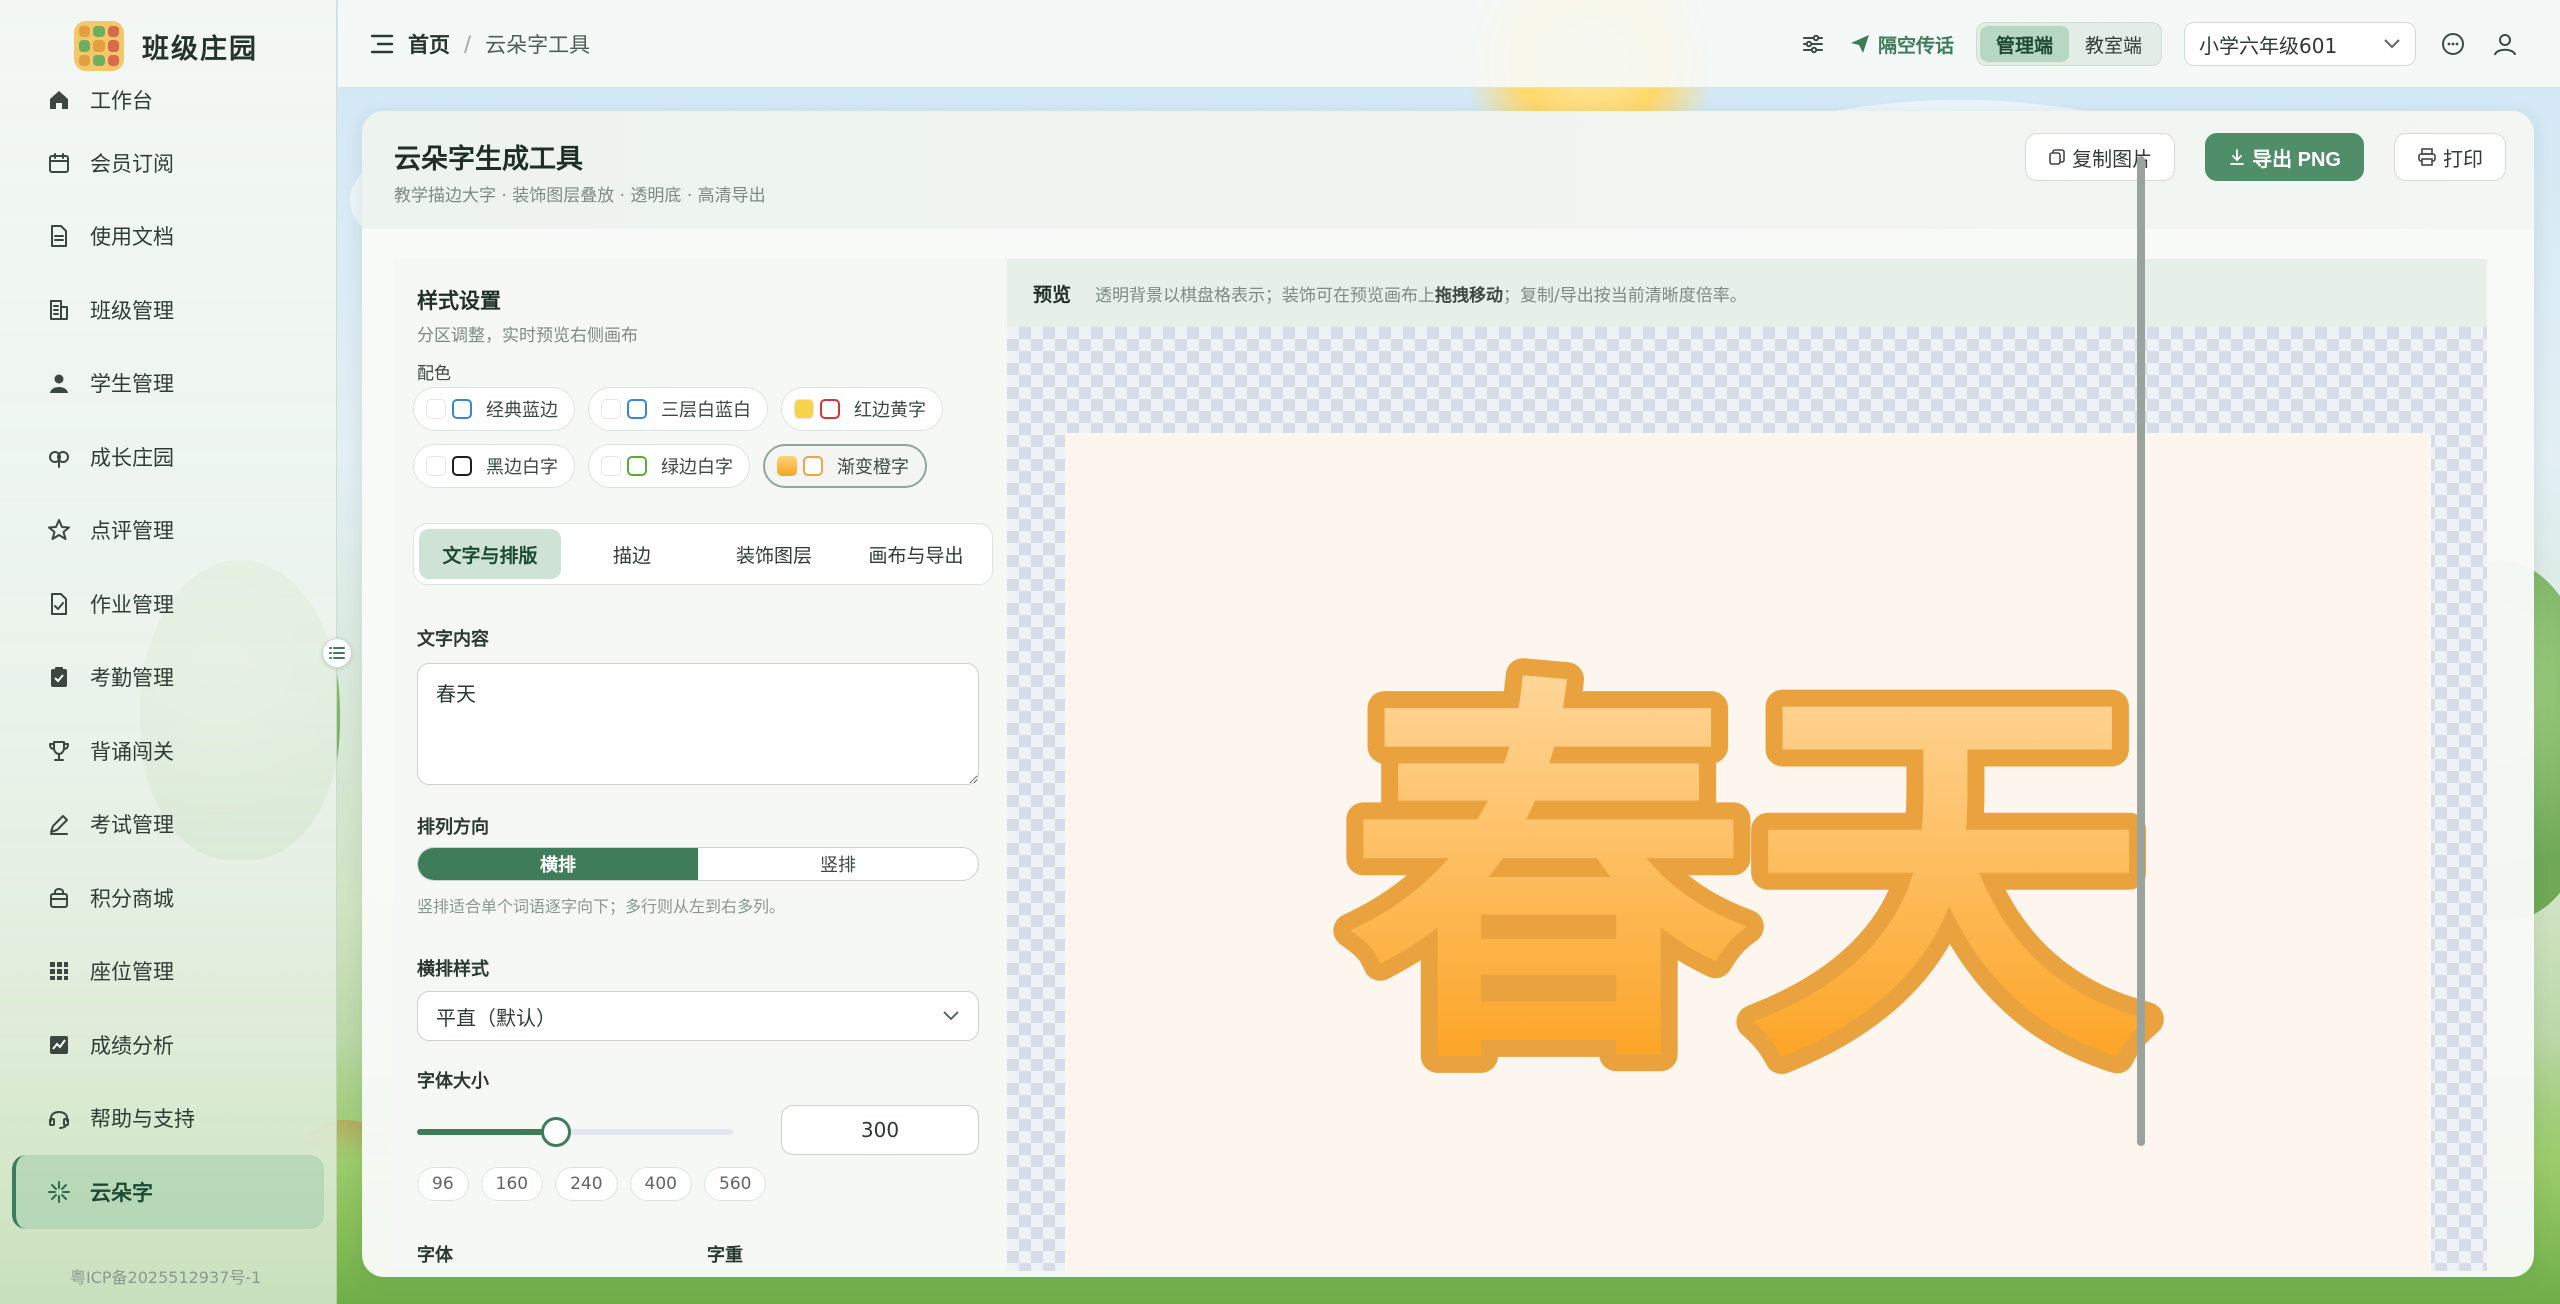 Image resolution: width=2560 pixels, height=1304 pixels. What do you see at coordinates (168, 310) in the screenshot?
I see `sidebar-item: 班级管理` at bounding box center [168, 310].